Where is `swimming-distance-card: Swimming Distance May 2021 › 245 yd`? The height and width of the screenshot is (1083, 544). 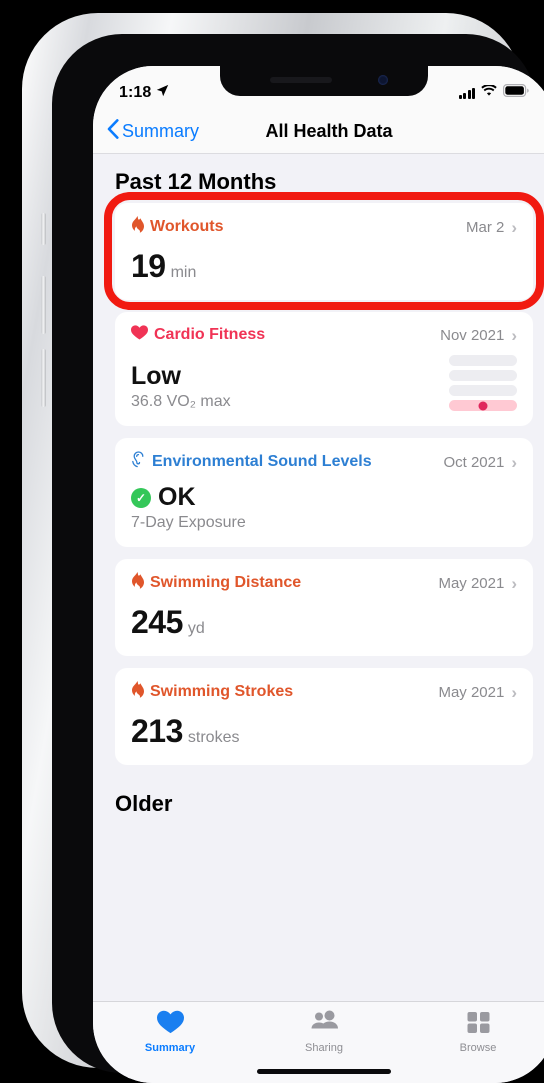
swimming-distance-card: Swimming Distance May 2021 › 245 yd is located at coordinates (324, 607).